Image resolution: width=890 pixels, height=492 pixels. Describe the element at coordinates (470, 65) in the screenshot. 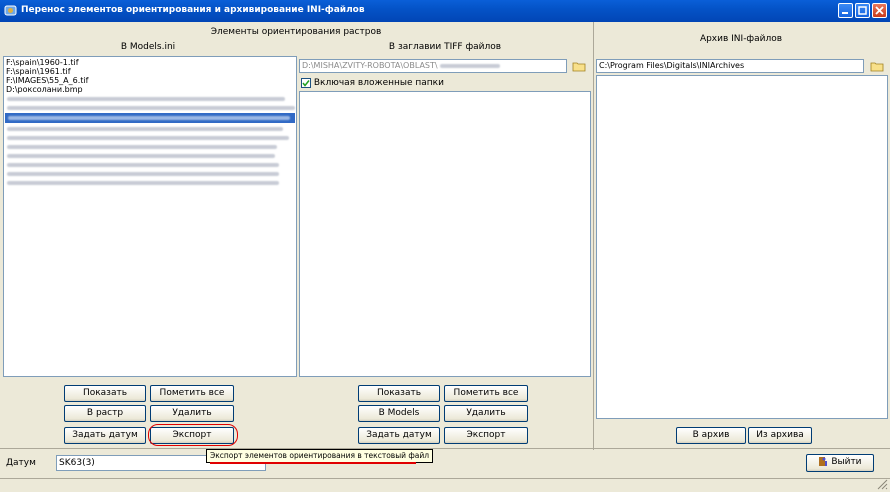

I see `tiff-path-blurred` at that location.